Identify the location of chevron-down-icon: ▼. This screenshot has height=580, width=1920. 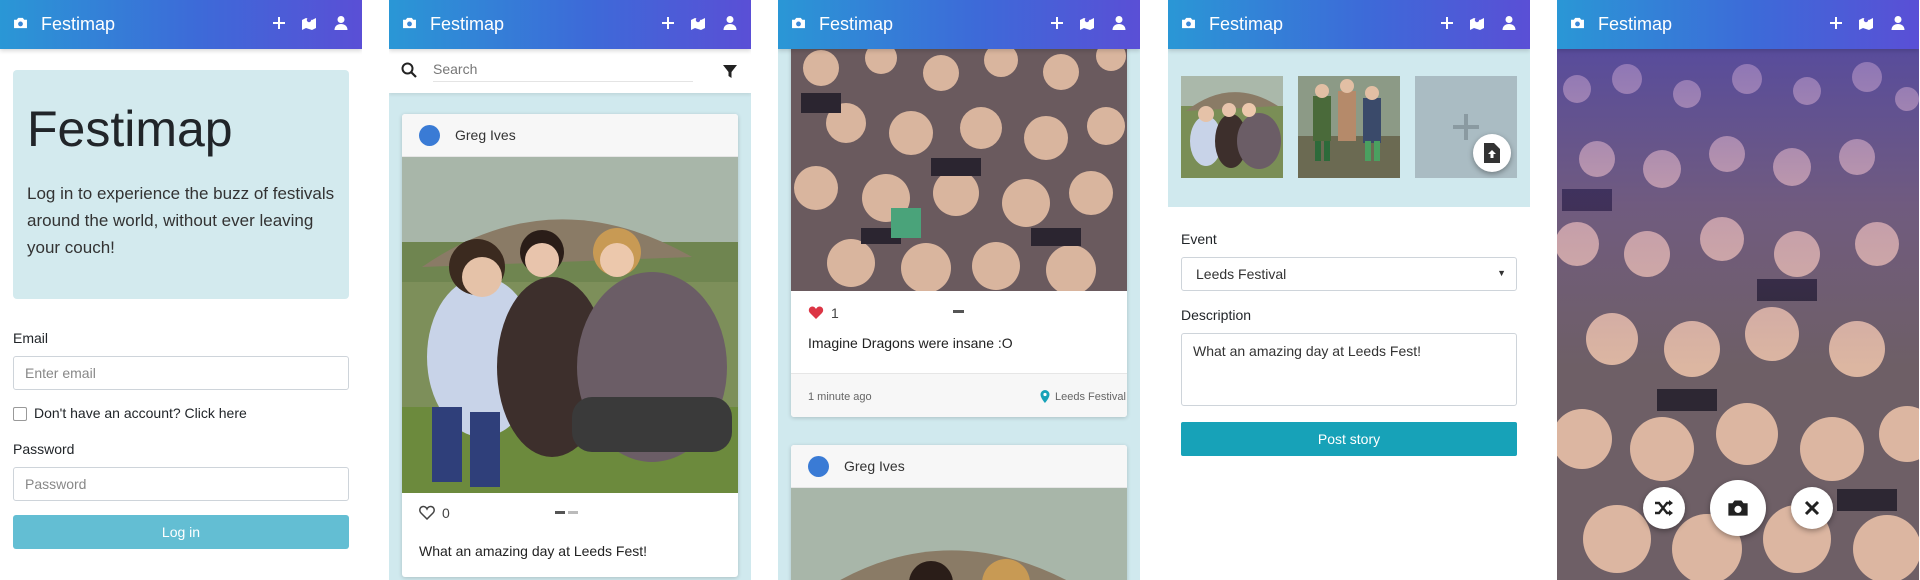
(1501, 273).